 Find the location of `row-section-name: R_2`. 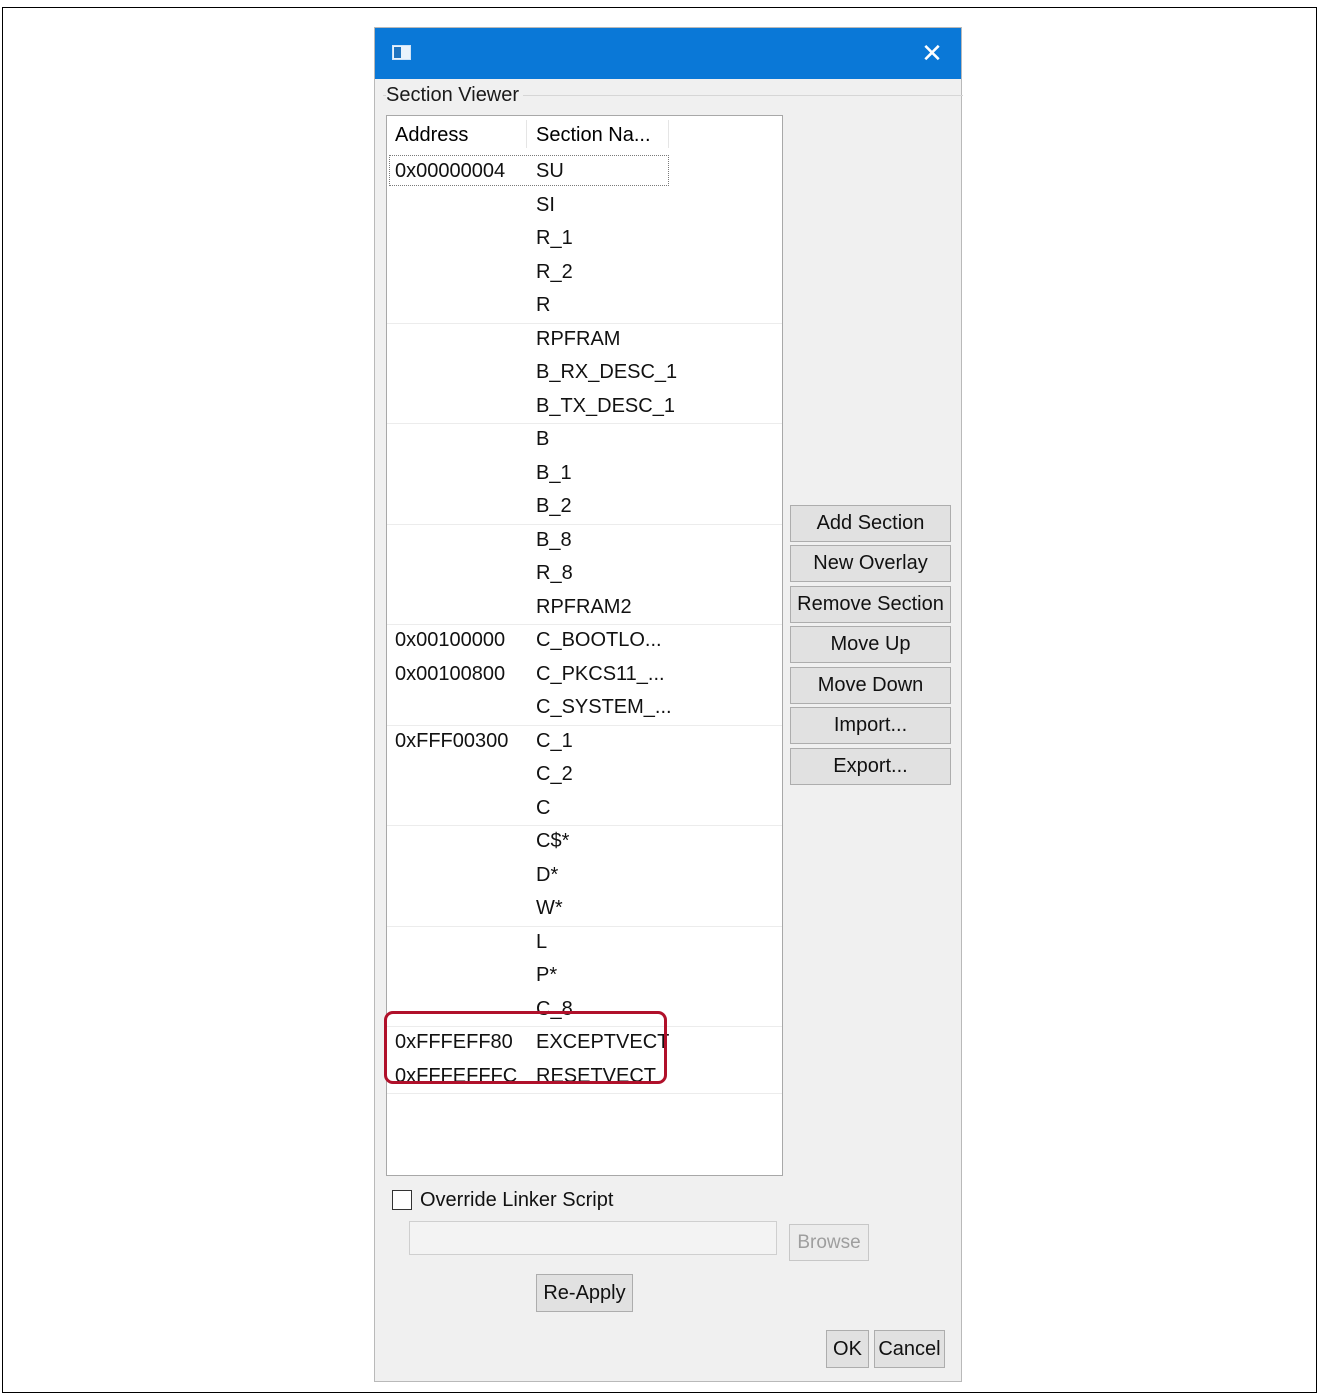

row-section-name: R_2 is located at coordinates (554, 271).